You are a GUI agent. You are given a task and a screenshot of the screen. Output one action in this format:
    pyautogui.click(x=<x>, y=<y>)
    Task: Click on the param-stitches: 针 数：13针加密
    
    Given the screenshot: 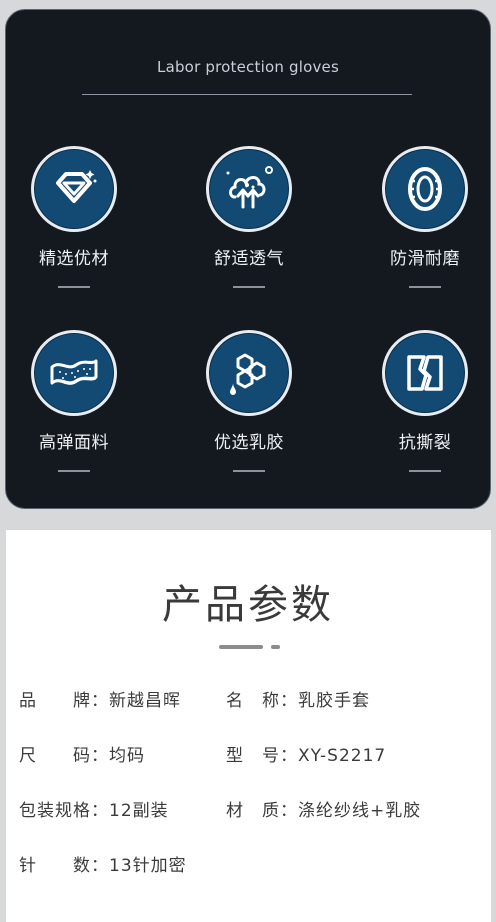 What is the action you would take?
    pyautogui.click(x=103, y=863)
    